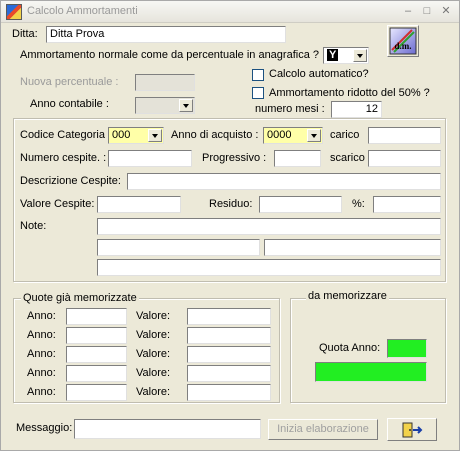 Image resolution: width=460 pixels, height=451 pixels. What do you see at coordinates (293, 135) in the screenshot?
I see `anno-acquisto-select: 0000` at bounding box center [293, 135].